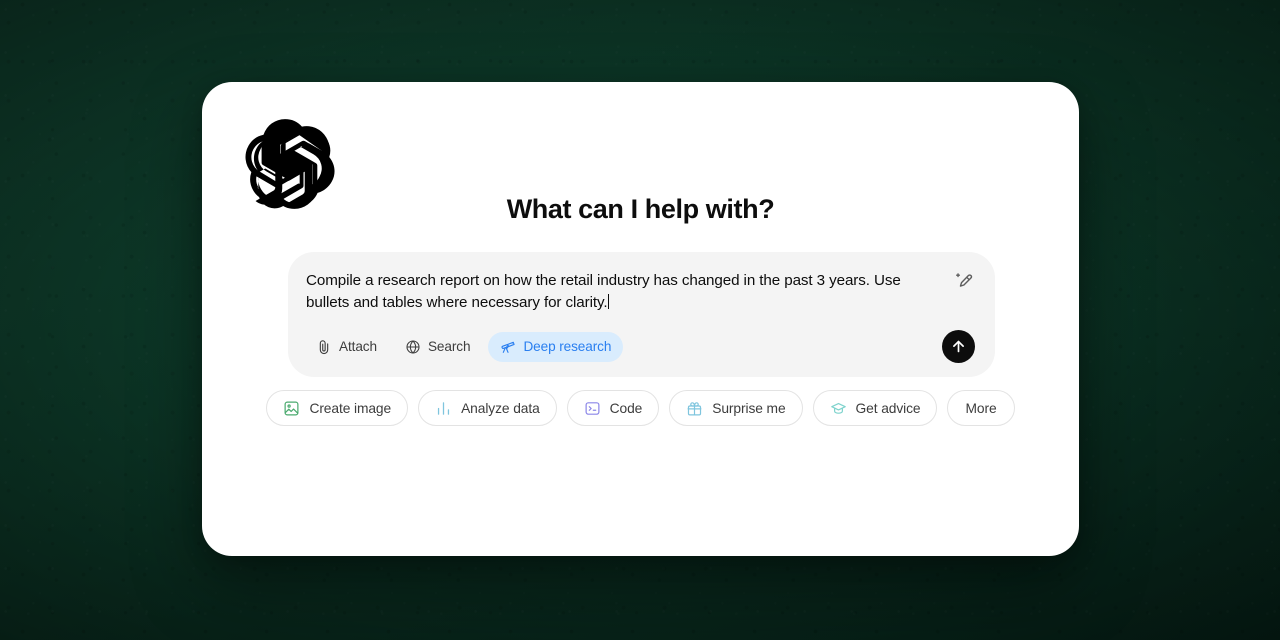 This screenshot has height=640, width=1280. What do you see at coordinates (640, 209) in the screenshot?
I see `page-title: What can I help with?` at bounding box center [640, 209].